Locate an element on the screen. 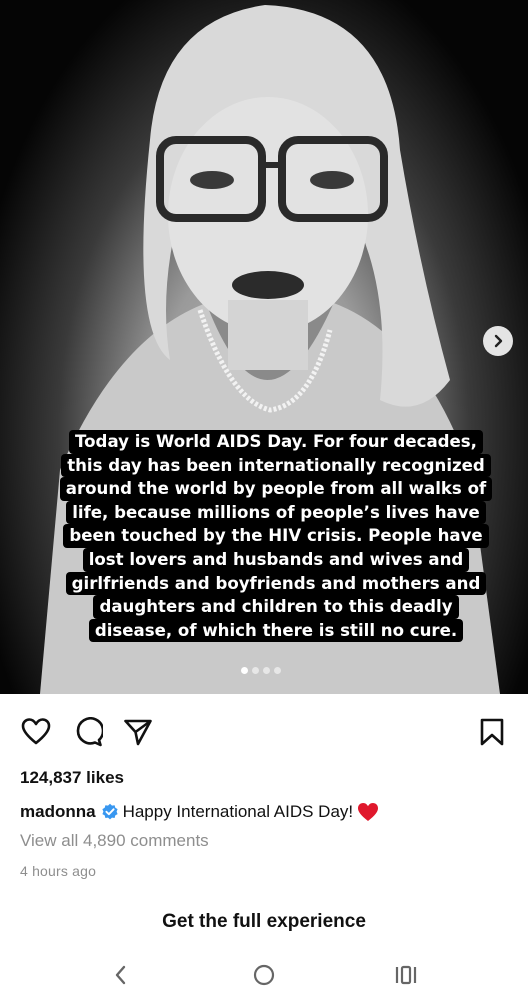  home-circle-icon is located at coordinates (264, 975).